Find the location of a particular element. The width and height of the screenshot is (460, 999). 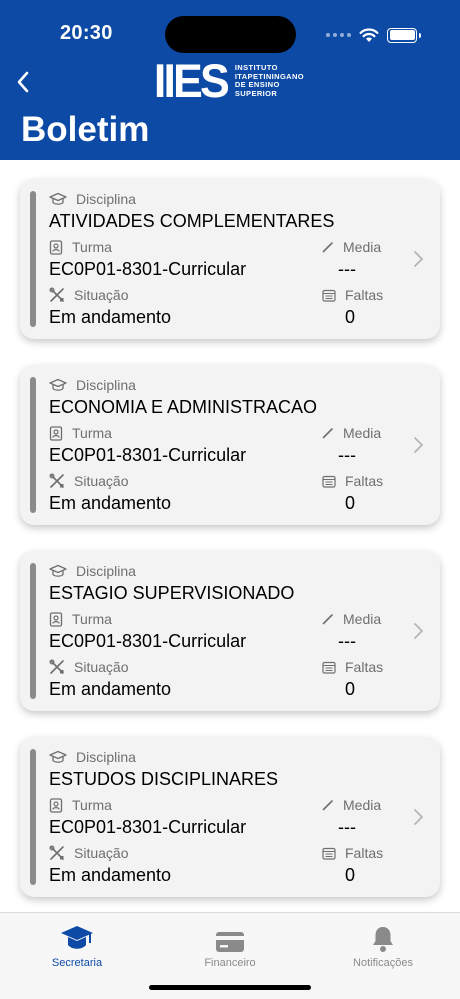

disciplina-value: ECONOMIA E ADMINISTRACAO is located at coordinates (183, 407).